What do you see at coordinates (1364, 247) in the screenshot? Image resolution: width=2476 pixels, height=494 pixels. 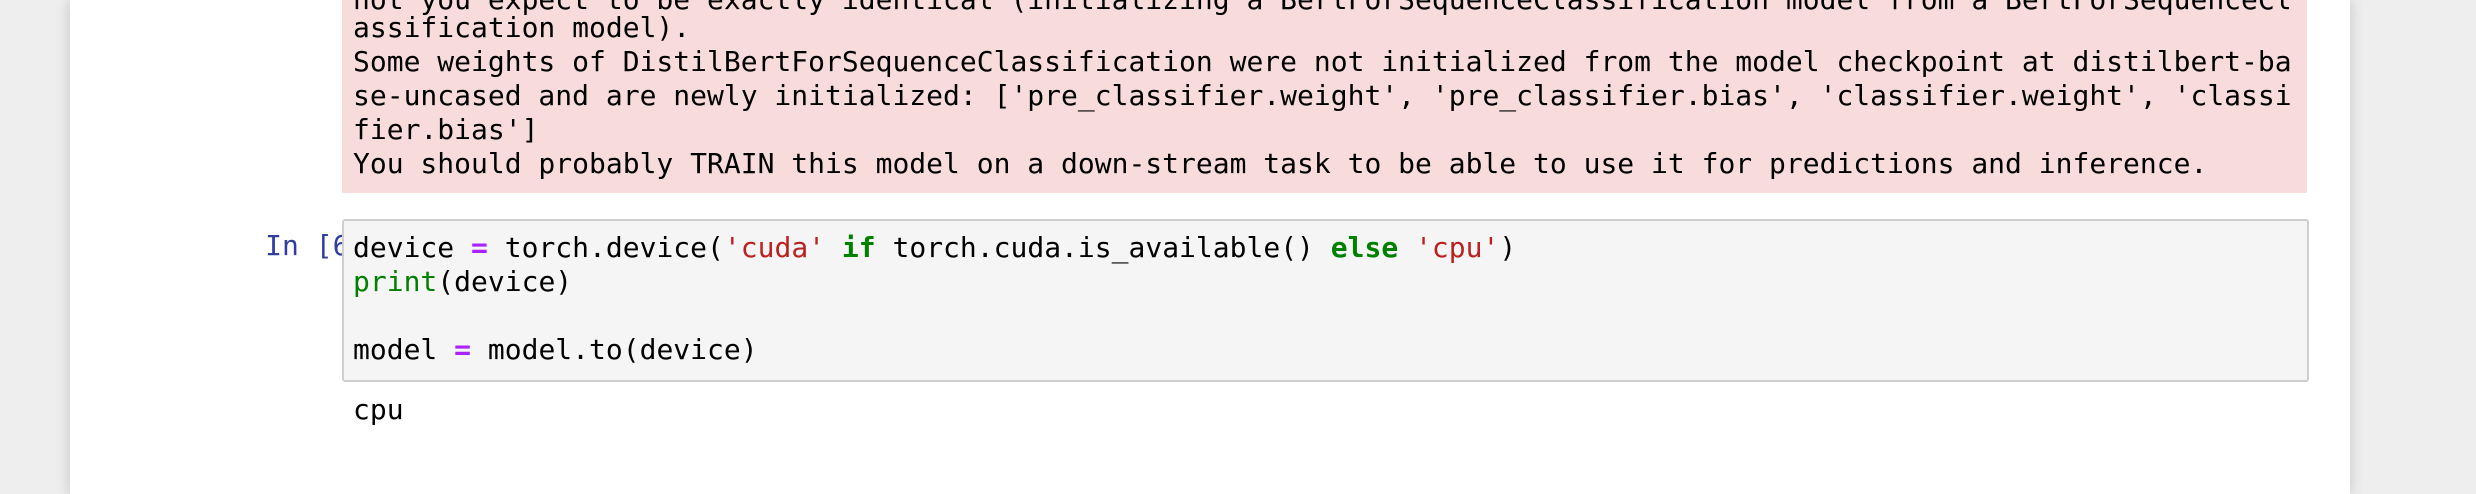 I see `code-keyword: else` at bounding box center [1364, 247].